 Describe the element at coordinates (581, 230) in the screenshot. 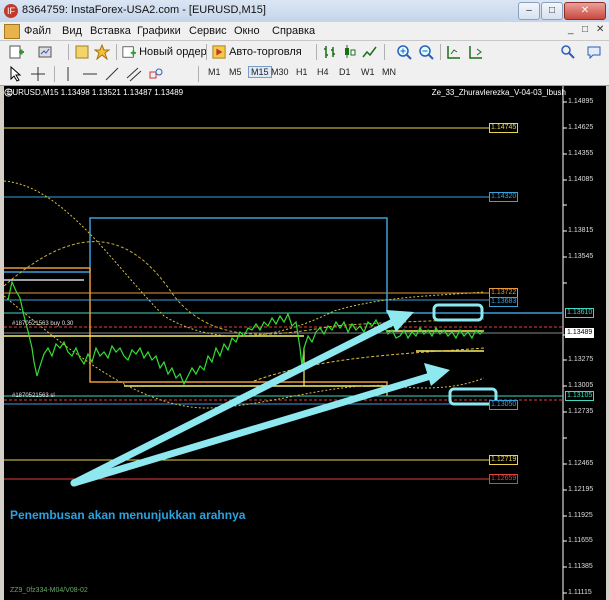

I see `axis-price-label: 1.13815` at that location.